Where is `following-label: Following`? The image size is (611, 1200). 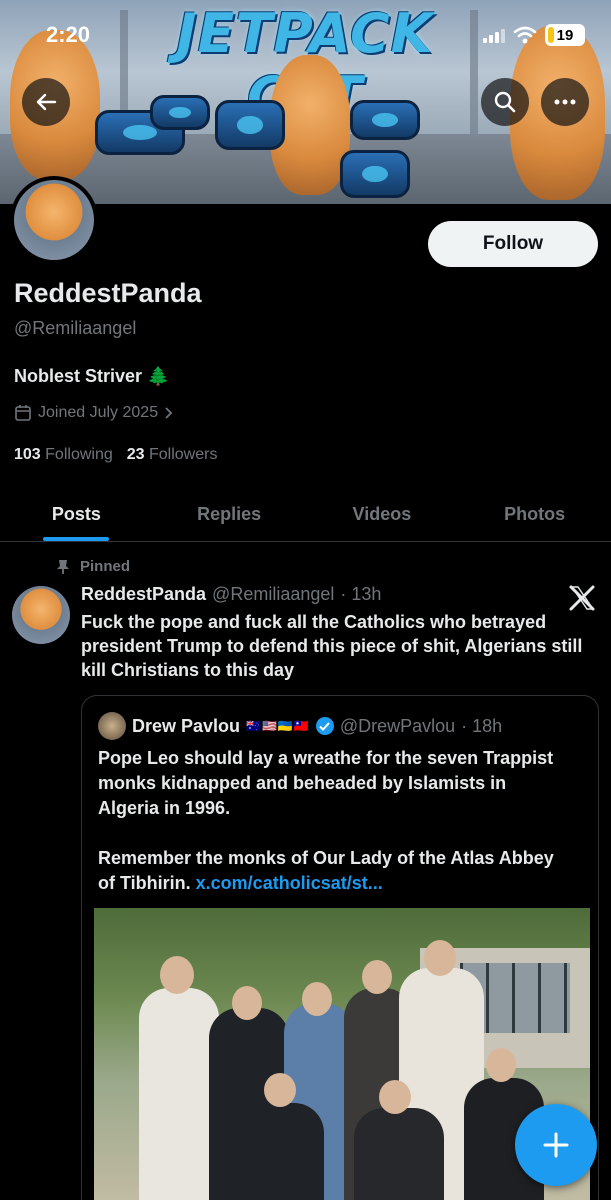
following-label: Following is located at coordinates (79, 454).